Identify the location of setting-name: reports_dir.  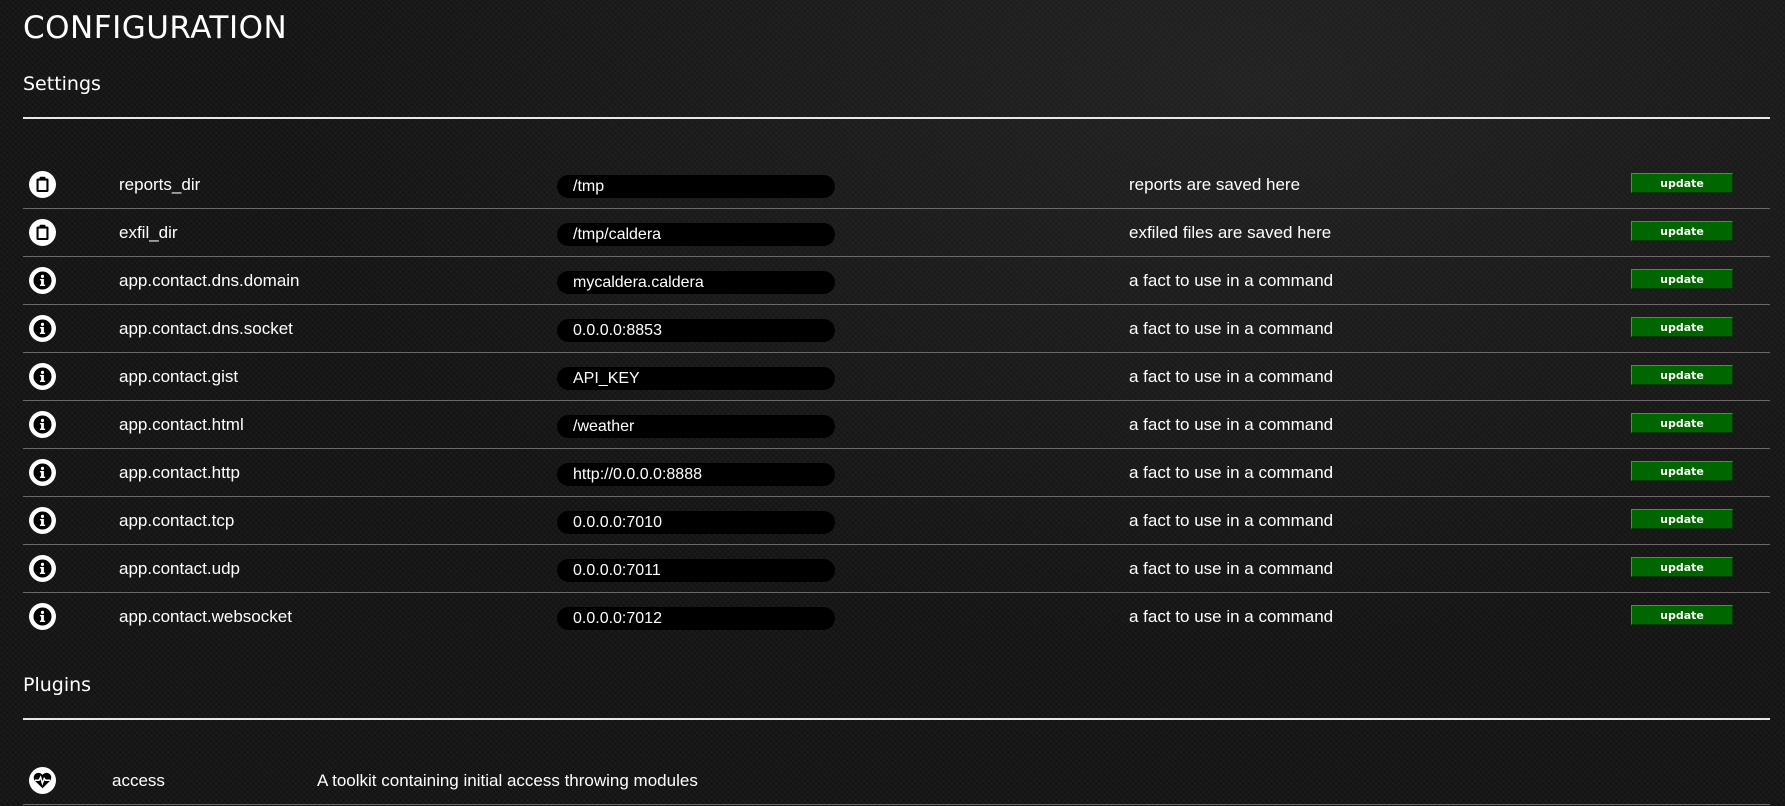
(160, 184).